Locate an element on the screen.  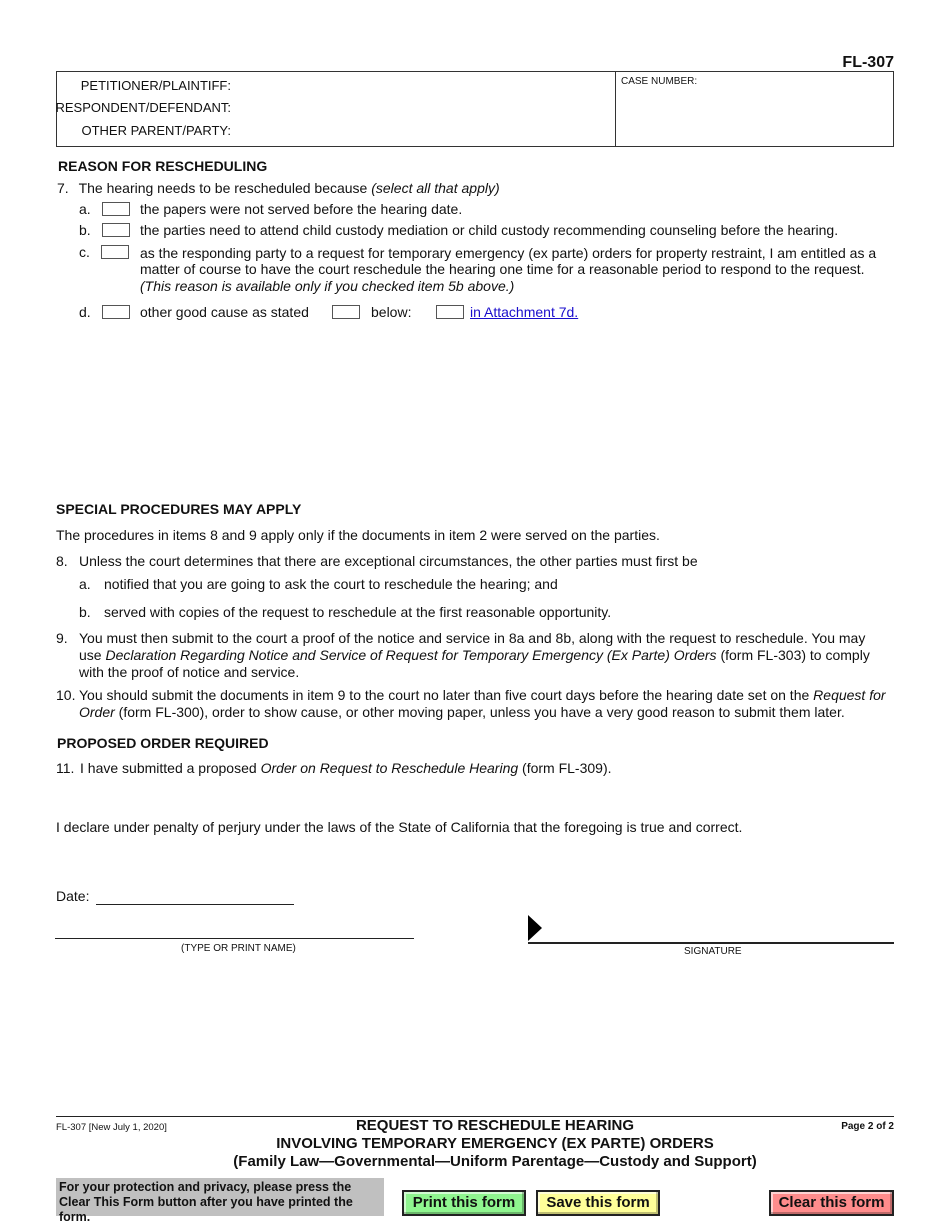
item7d-checkbox is located at coordinates (116, 312).